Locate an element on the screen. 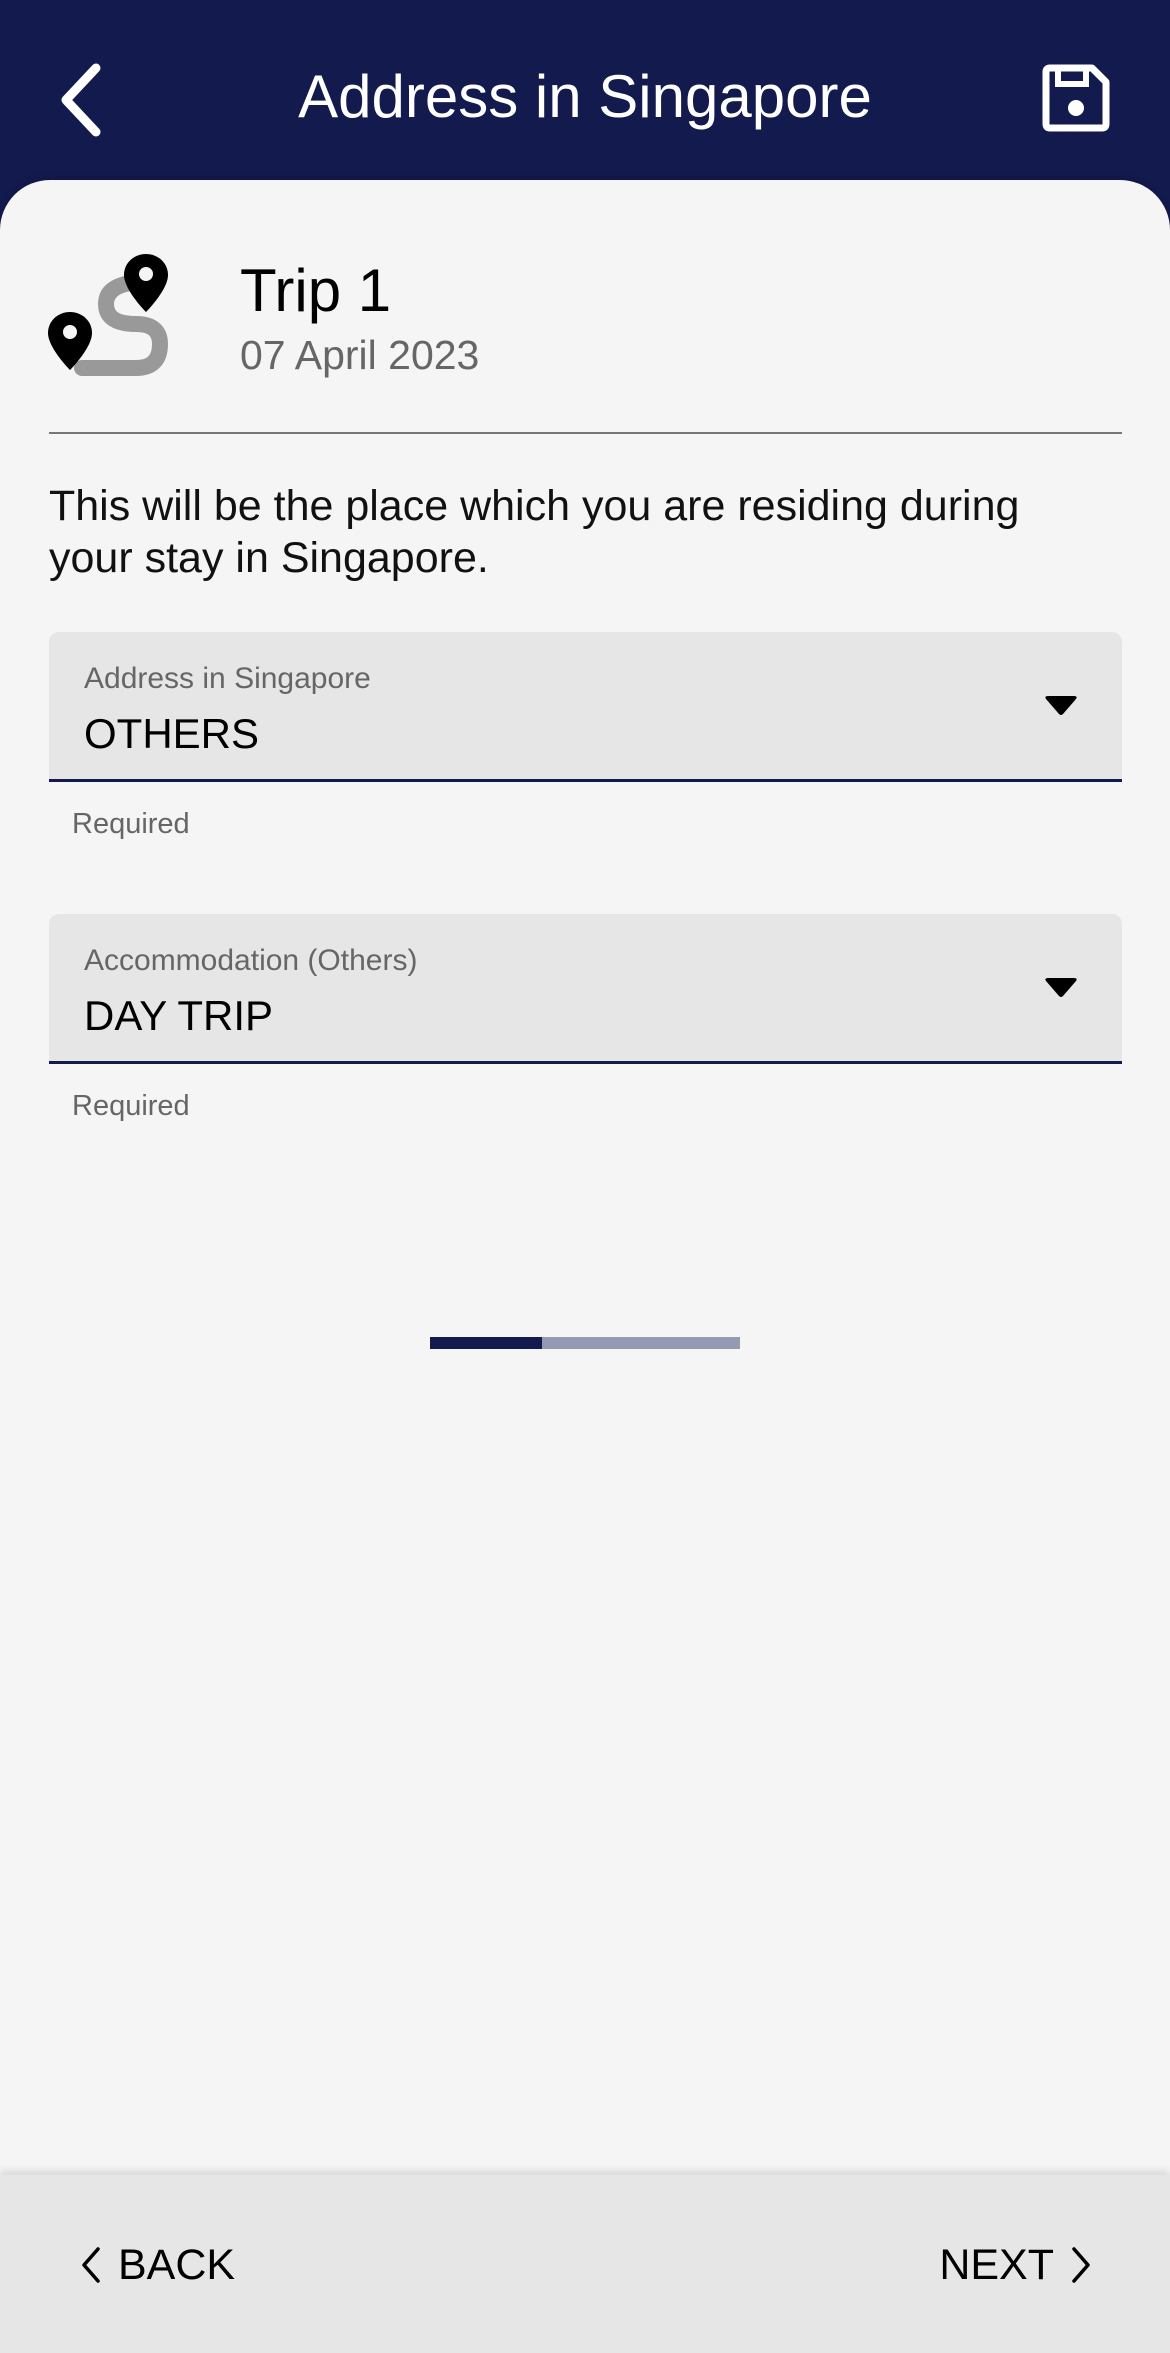 This screenshot has width=1170, height=2353. chevron-left-icon is located at coordinates (91, 2265).